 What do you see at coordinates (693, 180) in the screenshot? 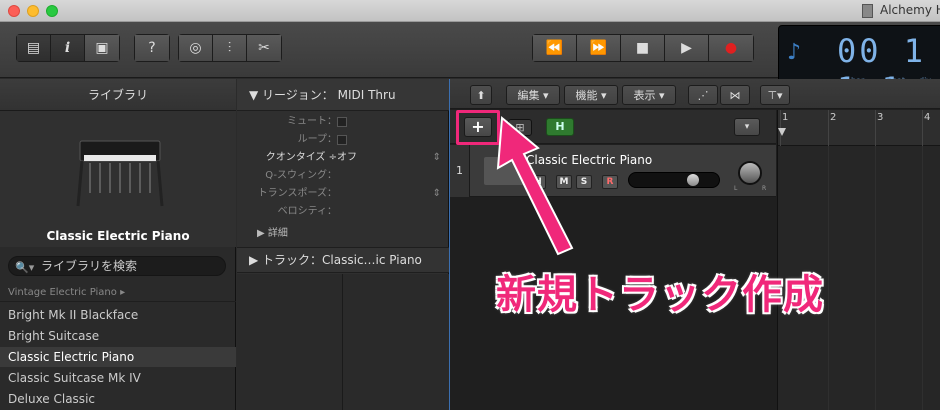
I see `volume-handle` at bounding box center [693, 180].